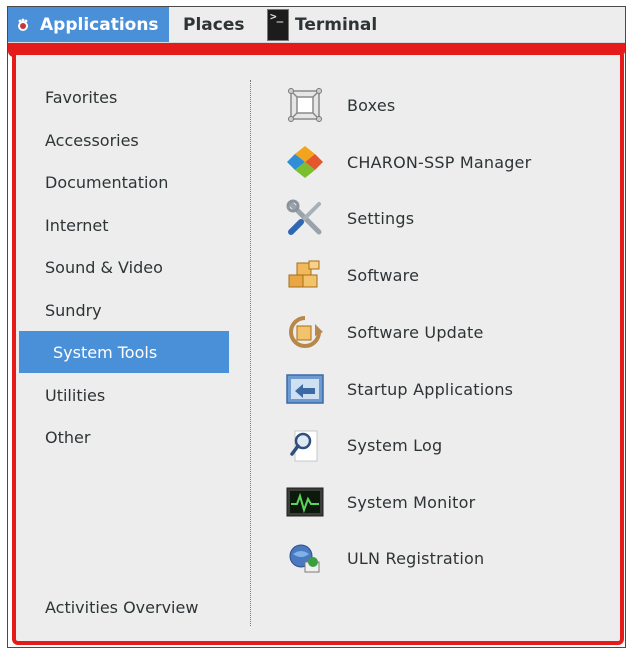 This screenshot has width=632, height=652. Describe the element at coordinates (117, 437) in the screenshot. I see `category-other: Other` at that location.